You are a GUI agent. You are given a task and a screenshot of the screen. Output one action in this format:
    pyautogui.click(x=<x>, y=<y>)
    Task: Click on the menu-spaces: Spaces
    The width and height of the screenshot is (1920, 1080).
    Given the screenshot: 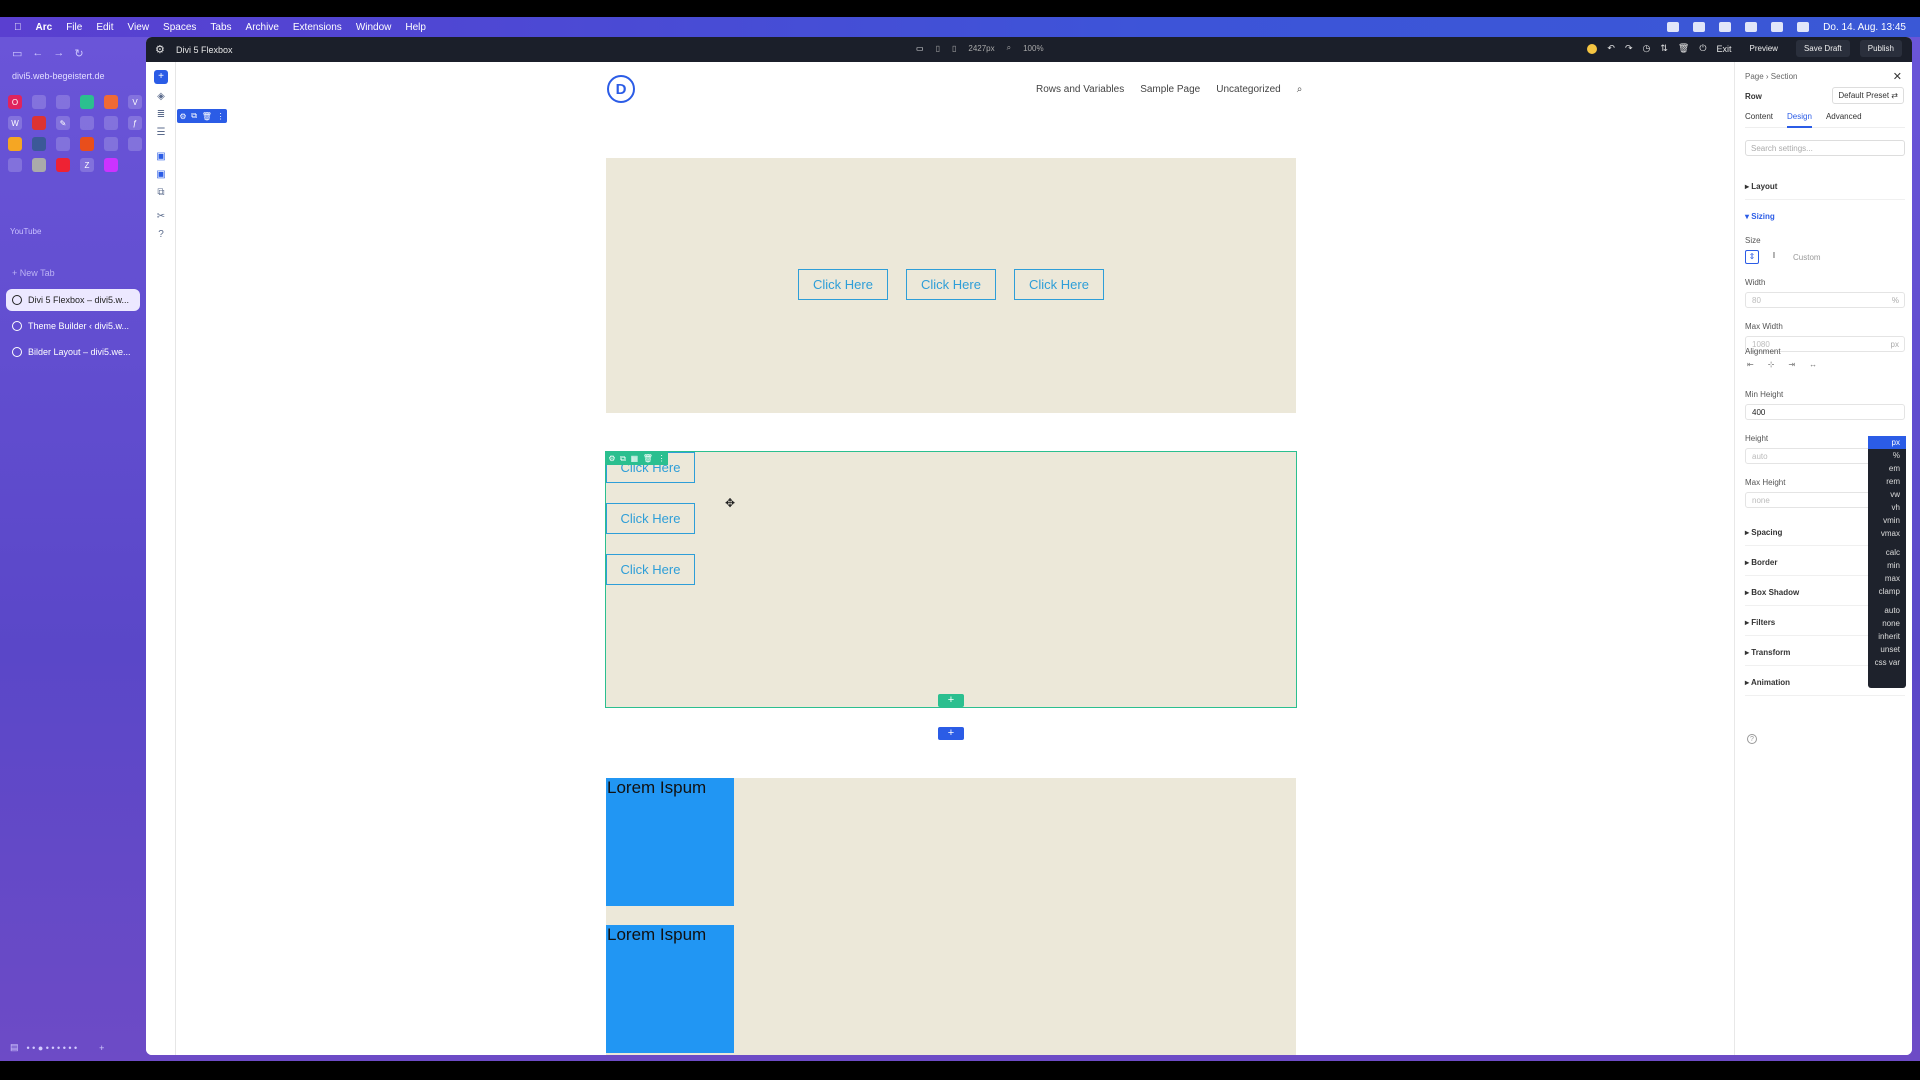 What is the action you would take?
    pyautogui.click(x=179, y=27)
    